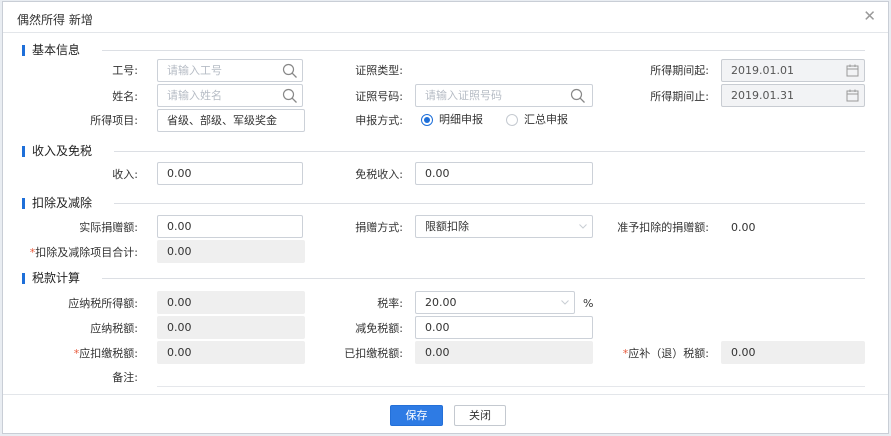 The height and width of the screenshot is (436, 891). Describe the element at coordinates (114, 328) in the screenshot. I see `tax-payable-label: 应纳税额:` at that location.